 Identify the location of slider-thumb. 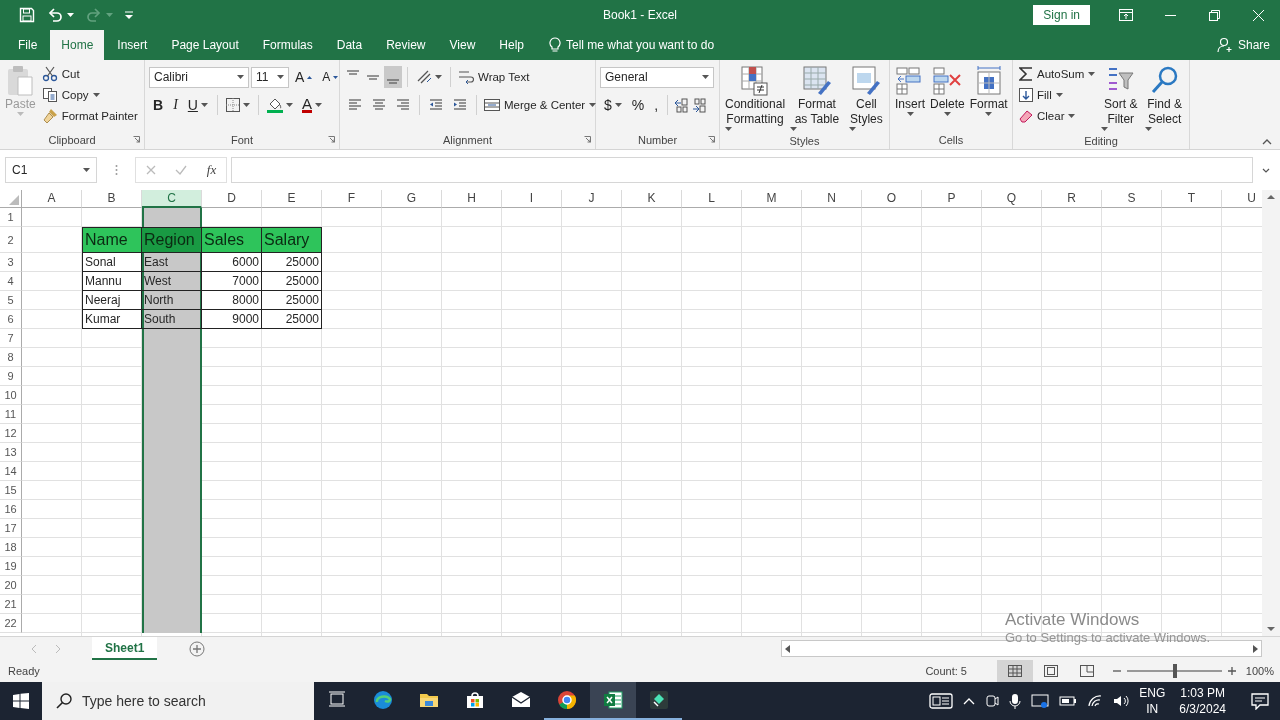
(1174, 671).